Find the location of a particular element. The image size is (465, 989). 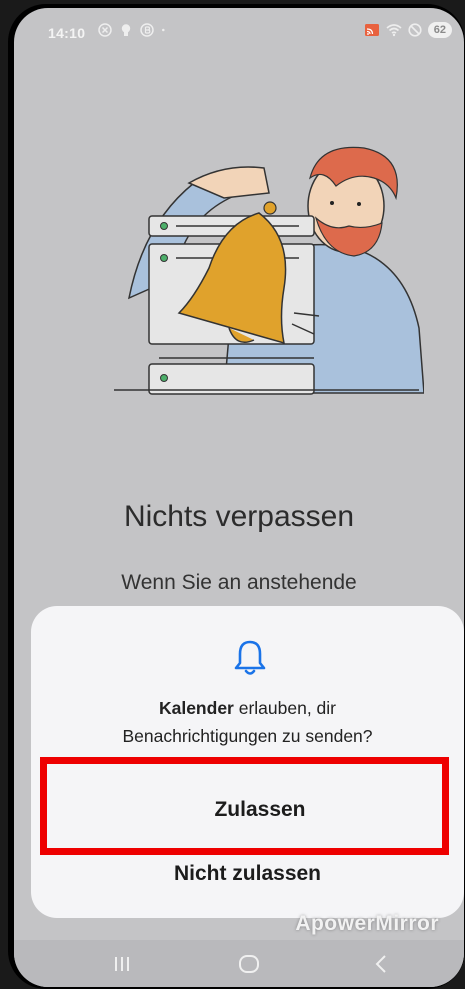

recent-apps-icon is located at coordinates (122, 964).